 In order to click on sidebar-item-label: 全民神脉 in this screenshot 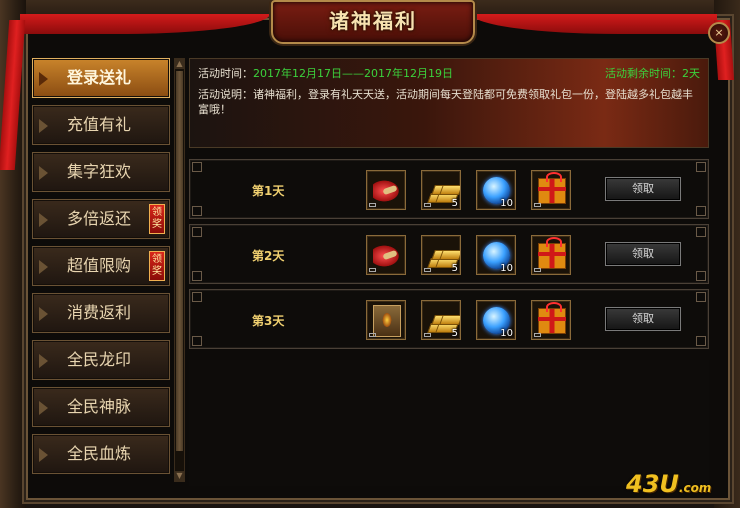, I will do `click(99, 406)`.